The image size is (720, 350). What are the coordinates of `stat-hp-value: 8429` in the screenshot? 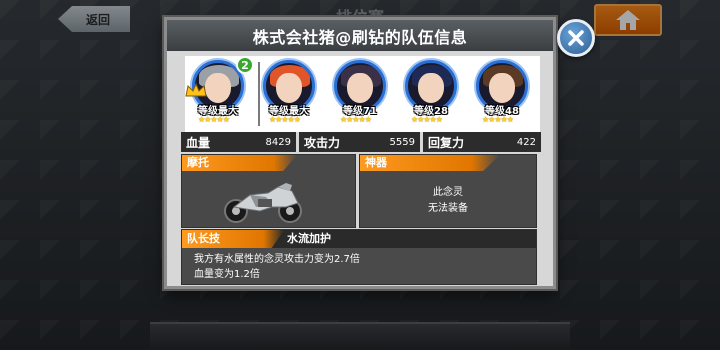 It's located at (278, 142).